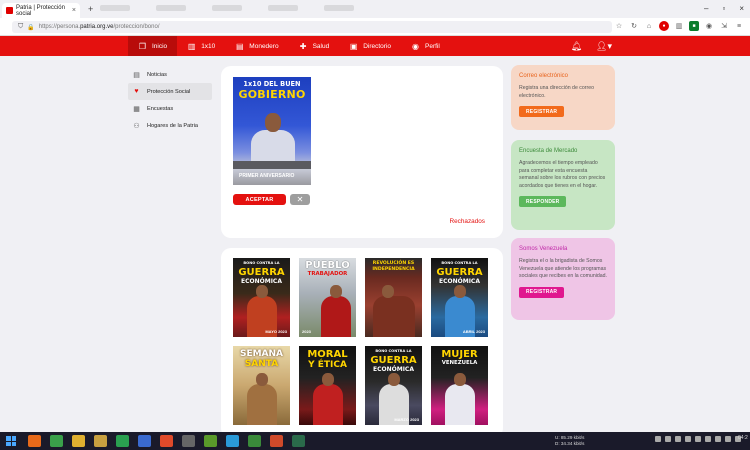 The width and height of the screenshot is (750, 450). What do you see at coordinates (425, 46) in the screenshot?
I see `menu-item-perfil: ◉ Perfil` at bounding box center [425, 46].